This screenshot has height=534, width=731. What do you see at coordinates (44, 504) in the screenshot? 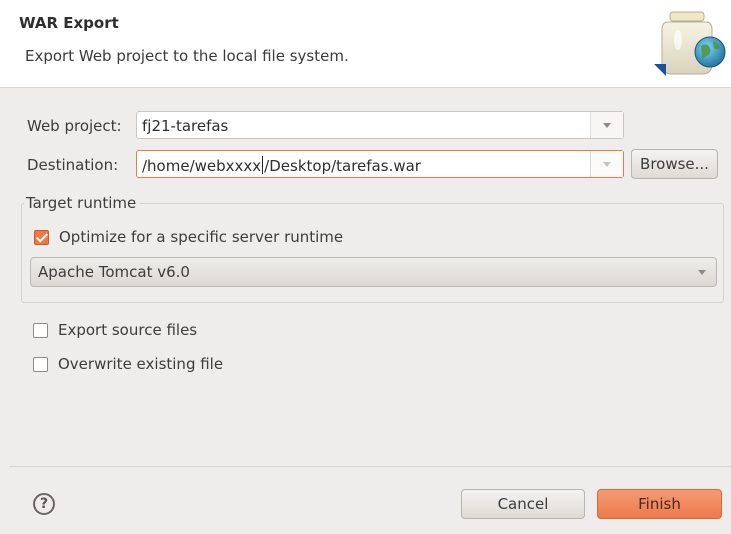
I see `help-icon: ?` at bounding box center [44, 504].